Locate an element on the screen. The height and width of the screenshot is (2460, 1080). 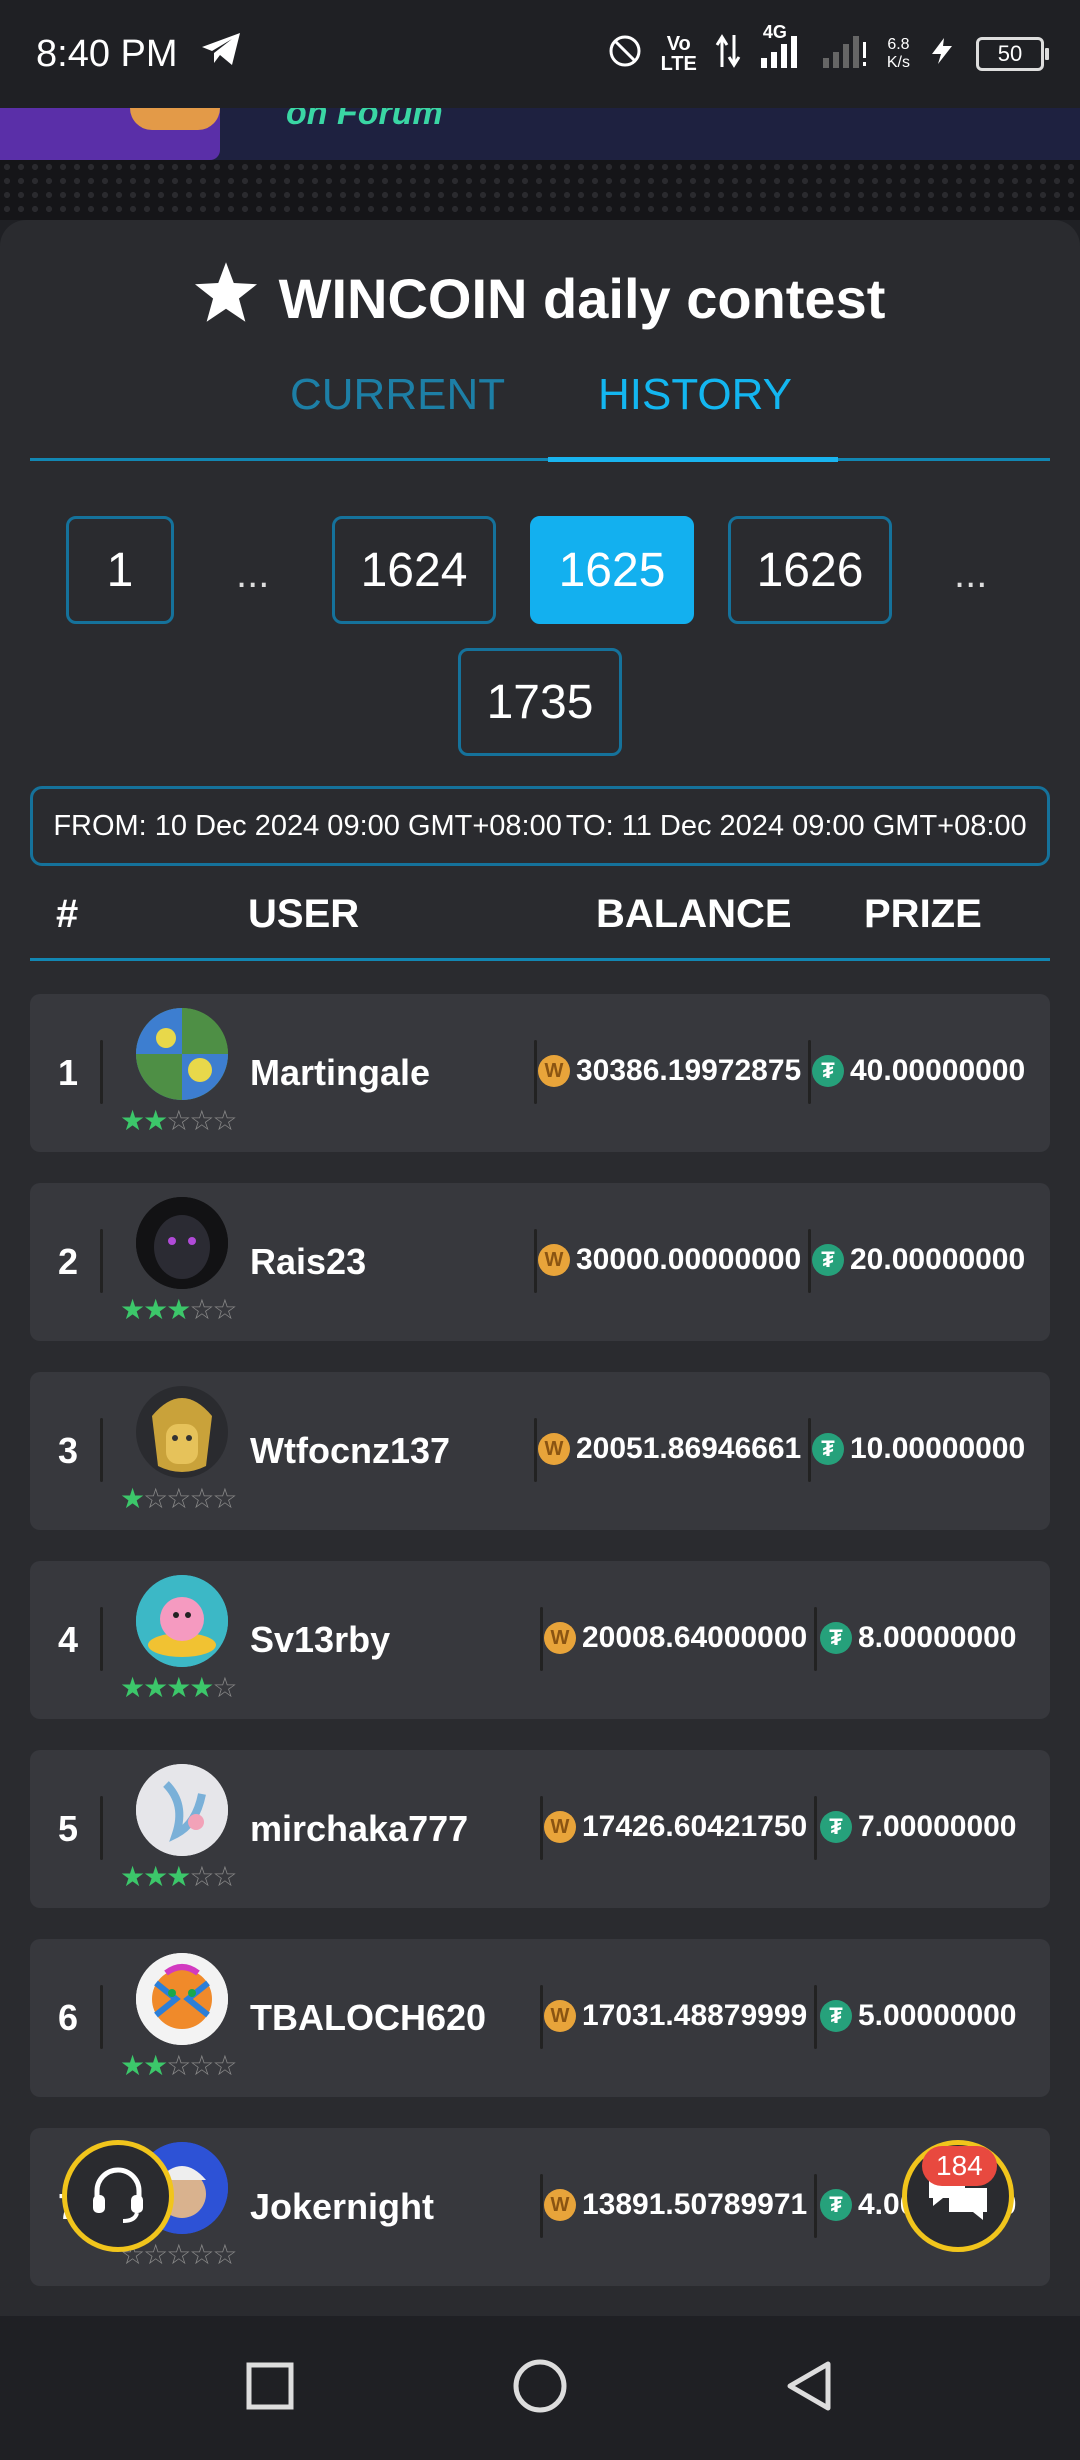
signal-4g-icon: 4G is located at coordinates (781, 48).